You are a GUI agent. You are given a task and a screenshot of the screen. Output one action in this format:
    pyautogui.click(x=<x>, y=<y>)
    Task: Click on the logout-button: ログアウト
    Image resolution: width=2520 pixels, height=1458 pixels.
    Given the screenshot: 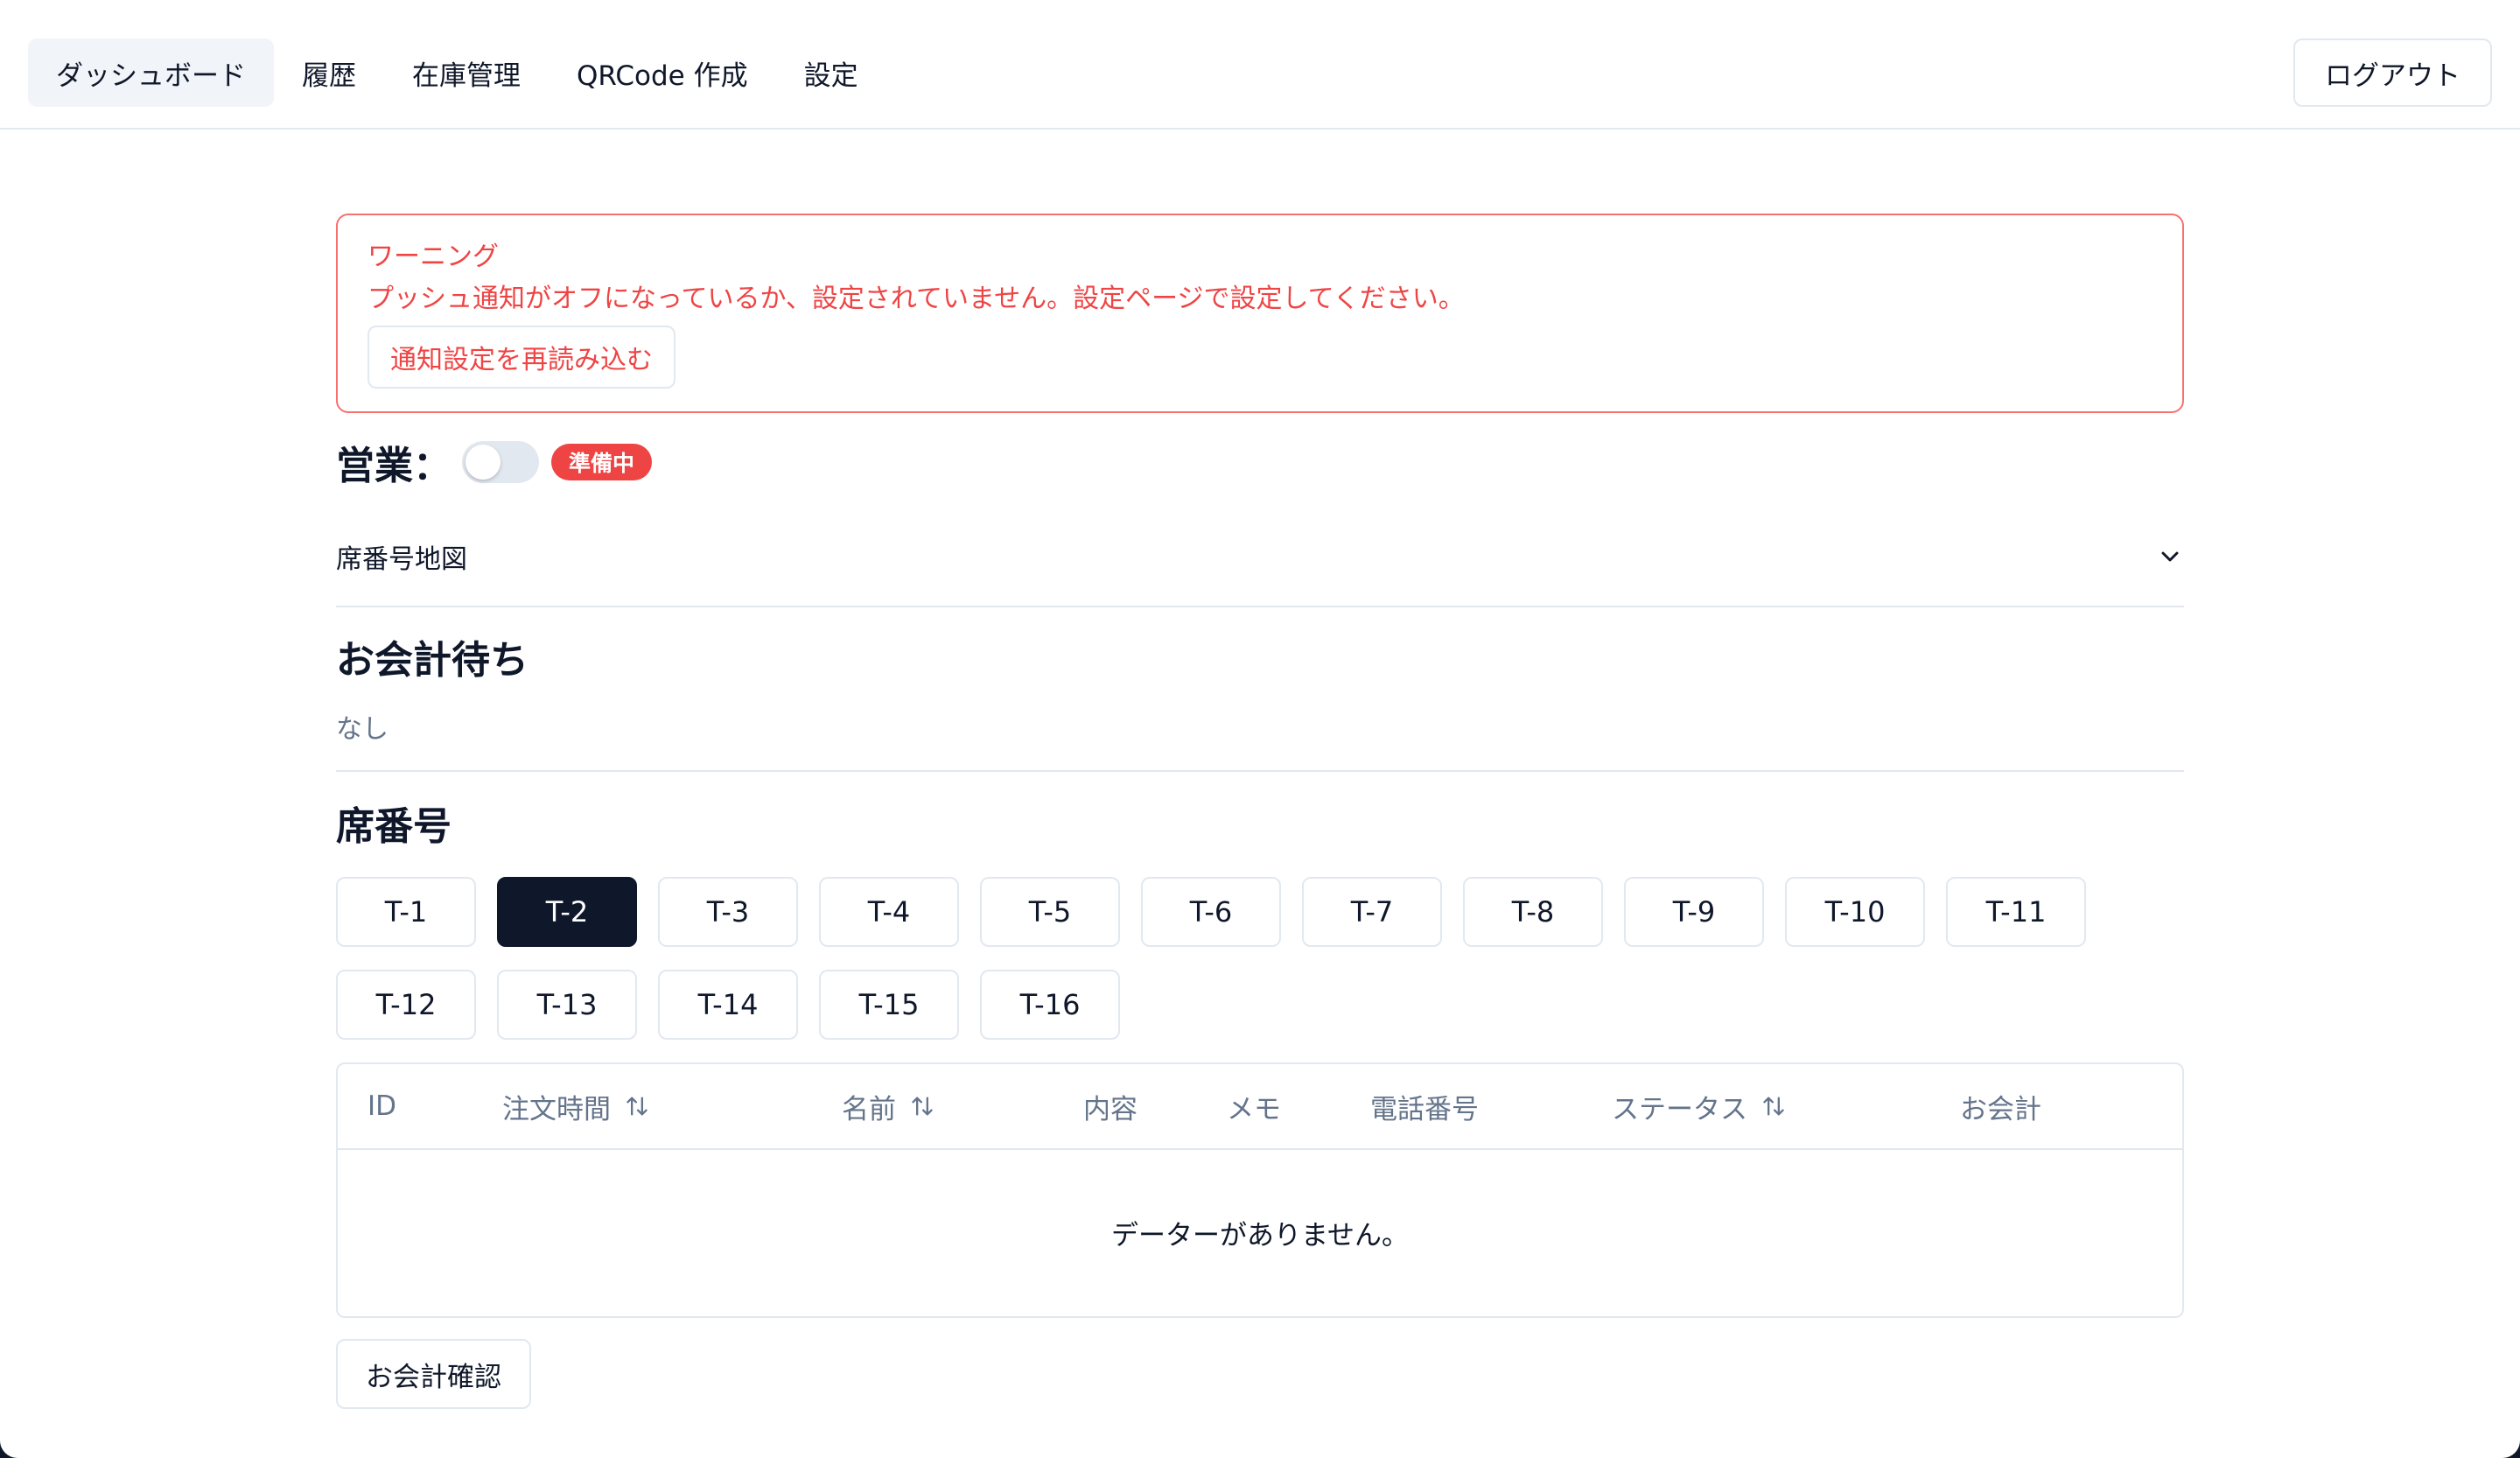 What is the action you would take?
    pyautogui.click(x=2392, y=73)
    